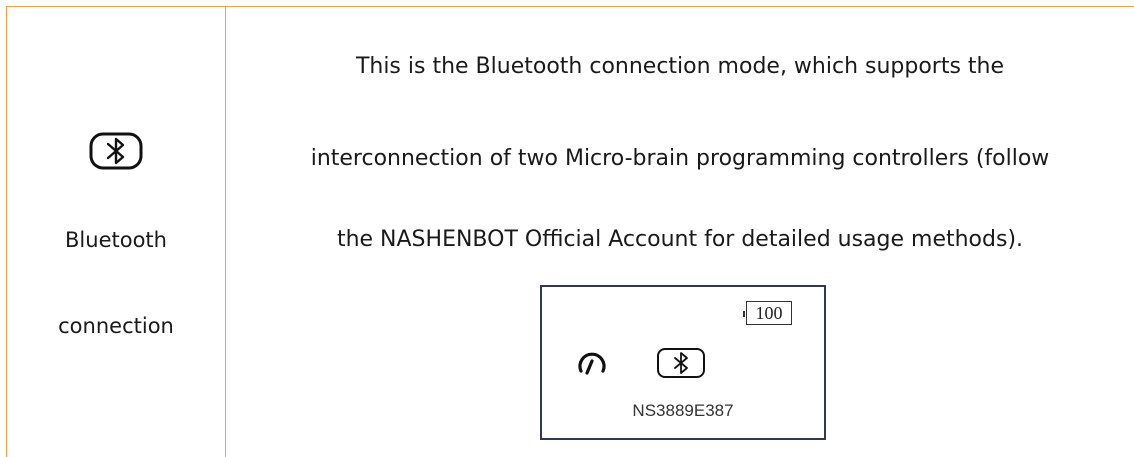 This screenshot has height=457, width=1134. Describe the element at coordinates (116, 240) in the screenshot. I see `mode-label-line1: Bluetooth` at that location.